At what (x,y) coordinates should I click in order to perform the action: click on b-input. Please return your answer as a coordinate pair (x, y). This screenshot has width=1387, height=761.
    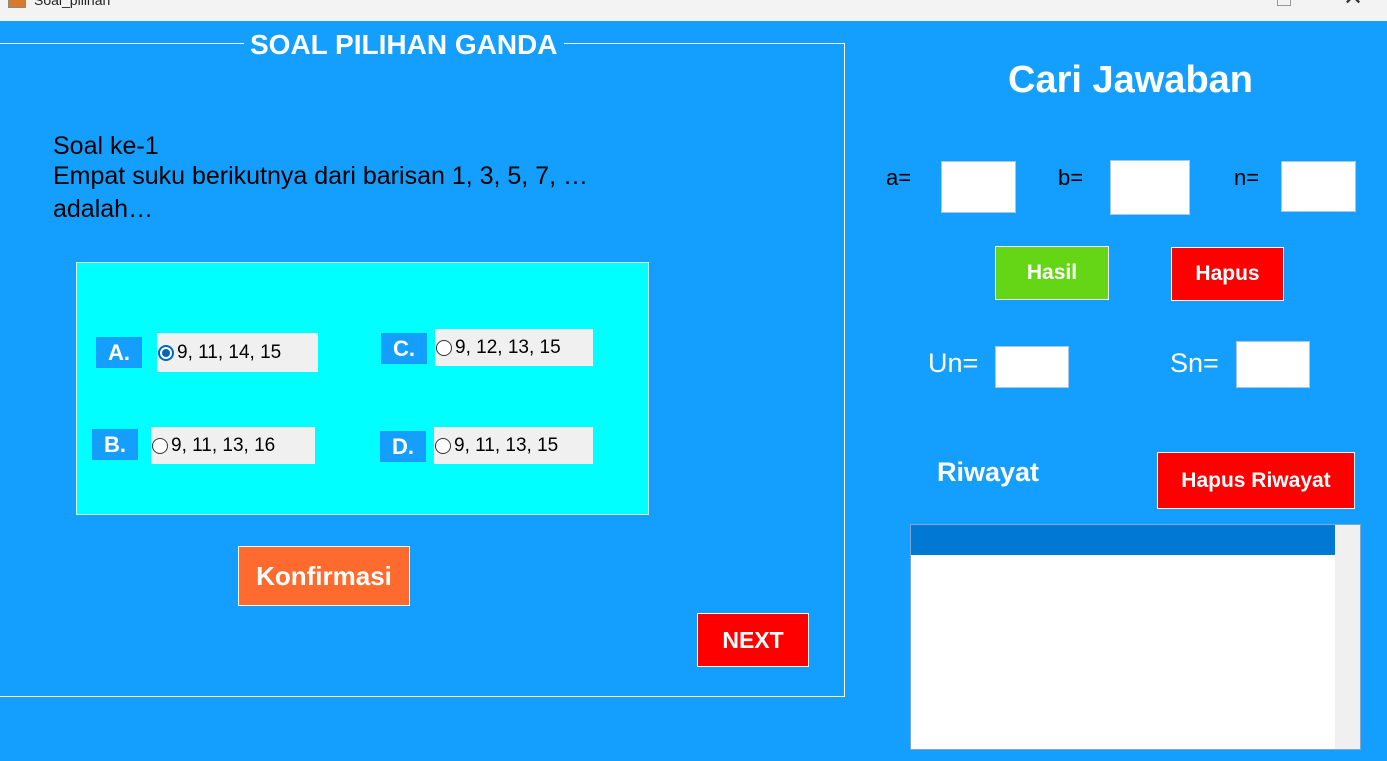
    Looking at the image, I should click on (1150, 187).